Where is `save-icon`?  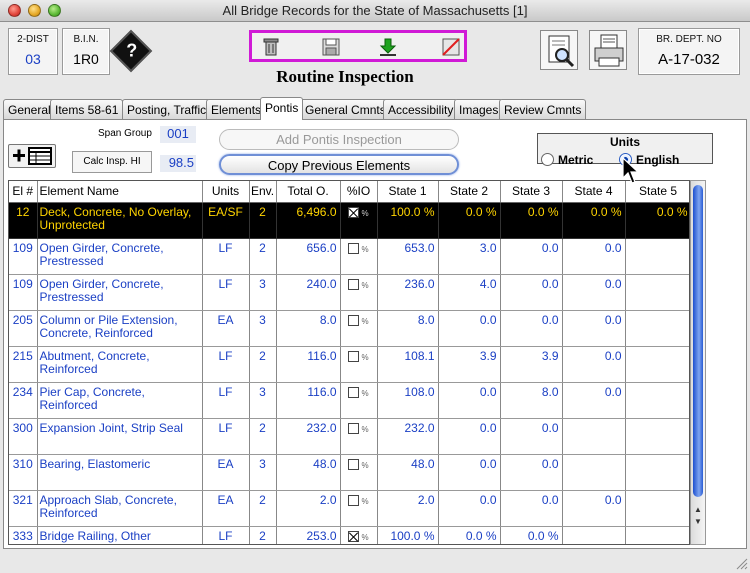
save-icon is located at coordinates (331, 47).